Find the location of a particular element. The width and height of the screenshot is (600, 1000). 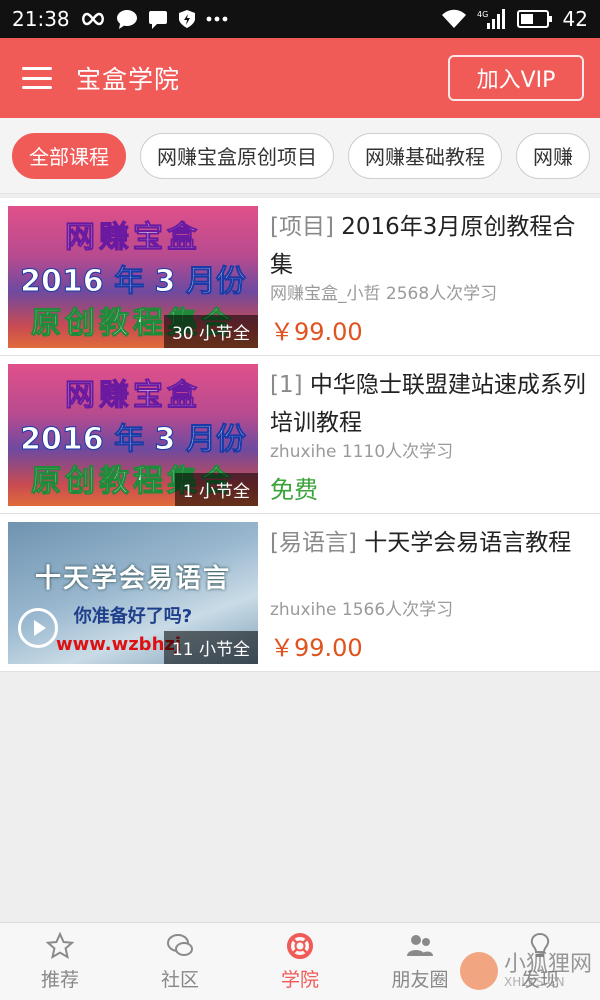

chat-icon is located at coordinates (180, 945).